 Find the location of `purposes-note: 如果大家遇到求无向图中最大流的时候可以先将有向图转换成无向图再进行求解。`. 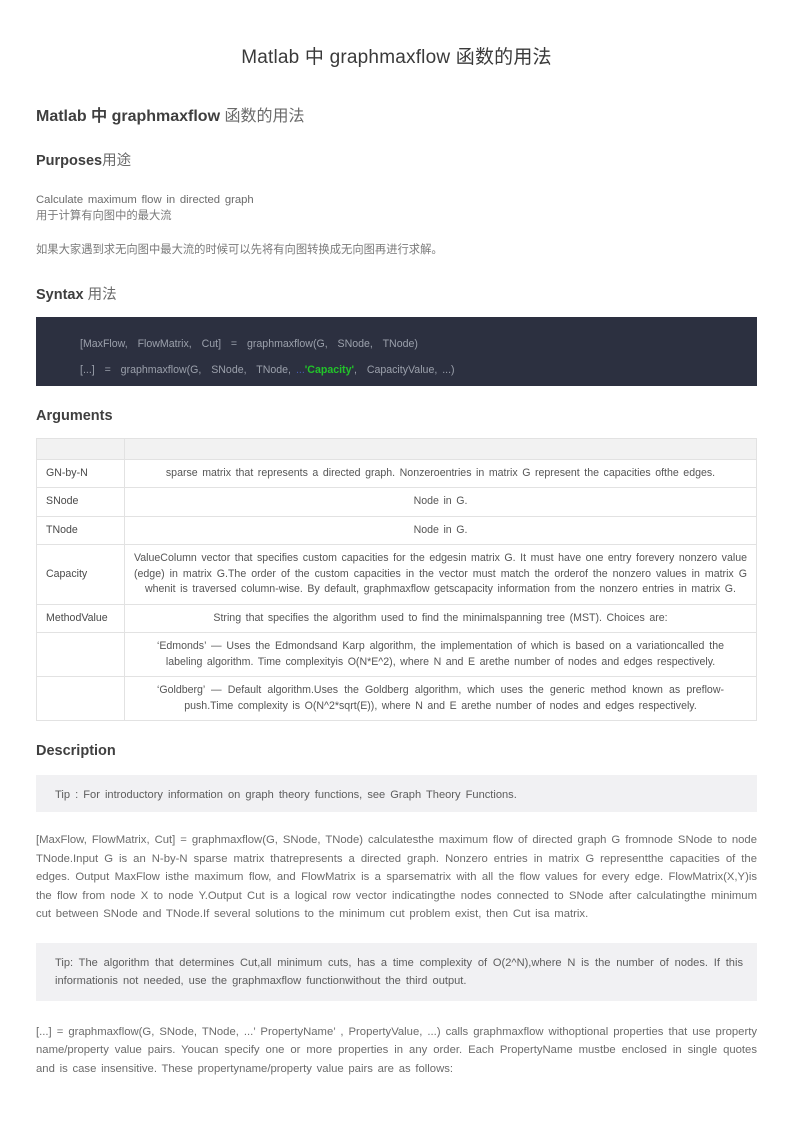

purposes-note: 如果大家遇到求无向图中最大流的时候可以先将有向图转换成无向图再进行求解。 is located at coordinates (396, 250).